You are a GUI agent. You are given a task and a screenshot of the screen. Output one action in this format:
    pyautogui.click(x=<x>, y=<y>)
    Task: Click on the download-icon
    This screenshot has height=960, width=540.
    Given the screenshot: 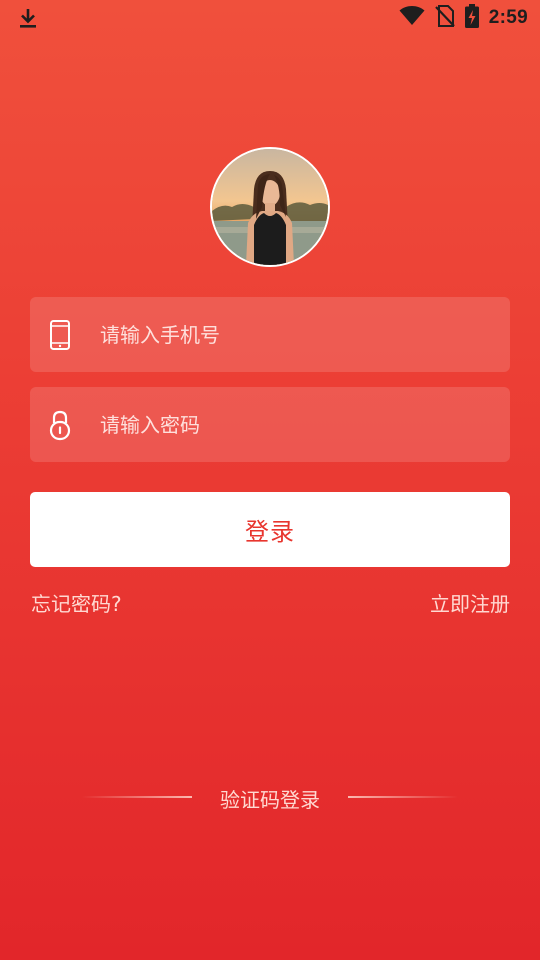 What is the action you would take?
    pyautogui.click(x=28, y=18)
    